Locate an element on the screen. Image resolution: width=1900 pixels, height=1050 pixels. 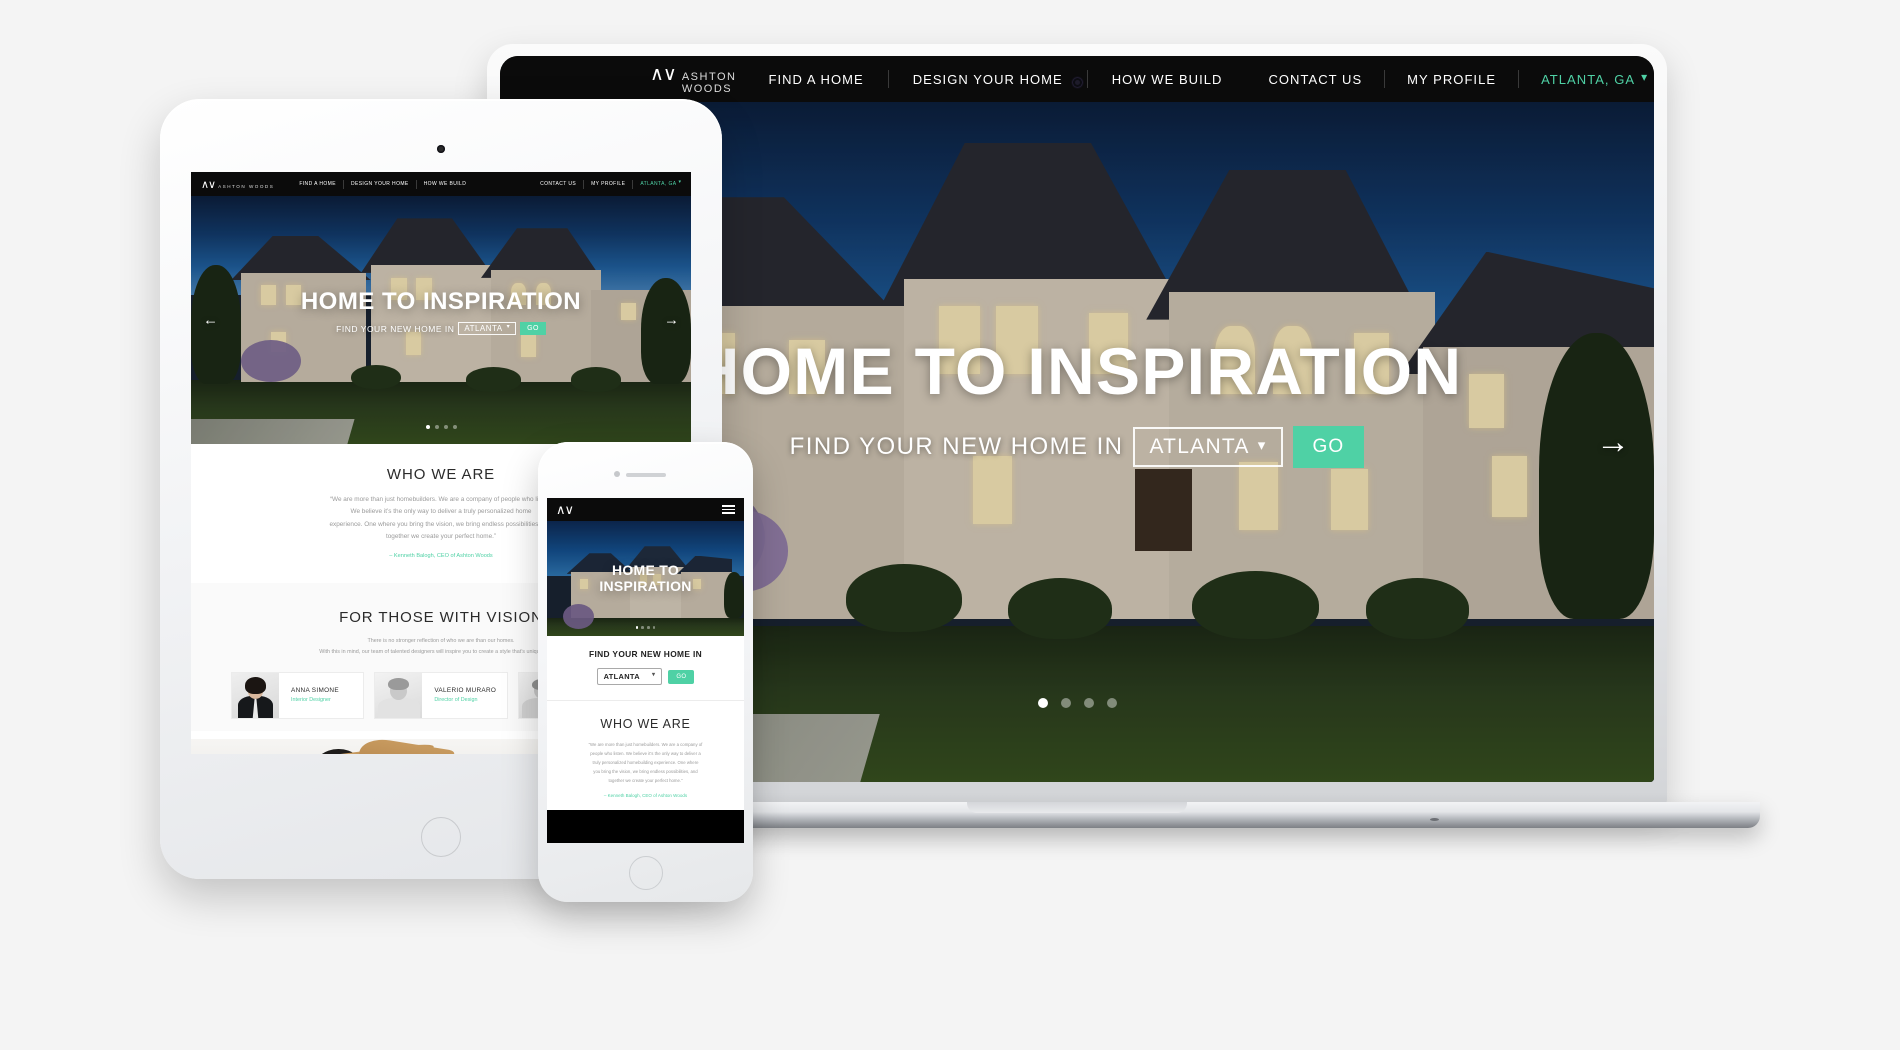
hero-title-line-1: HOME TO is located at coordinates (645, 570).